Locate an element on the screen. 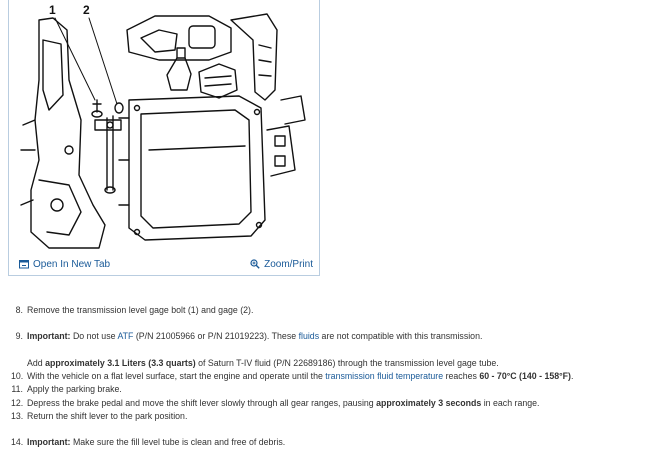 The width and height of the screenshot is (650, 462). transmission-fluid-temperature-link: transmission fluid temperature is located at coordinates (384, 376).